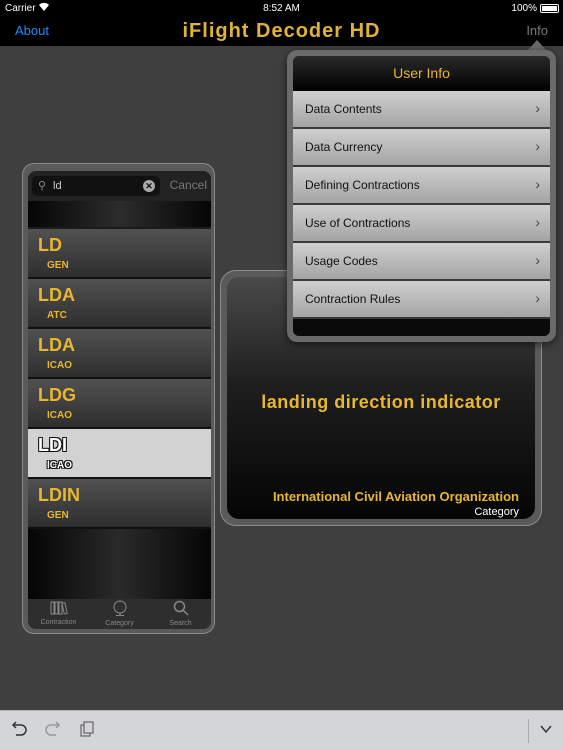 The image size is (563, 750). What do you see at coordinates (528, 731) in the screenshot?
I see `toolbar-divider` at bounding box center [528, 731].